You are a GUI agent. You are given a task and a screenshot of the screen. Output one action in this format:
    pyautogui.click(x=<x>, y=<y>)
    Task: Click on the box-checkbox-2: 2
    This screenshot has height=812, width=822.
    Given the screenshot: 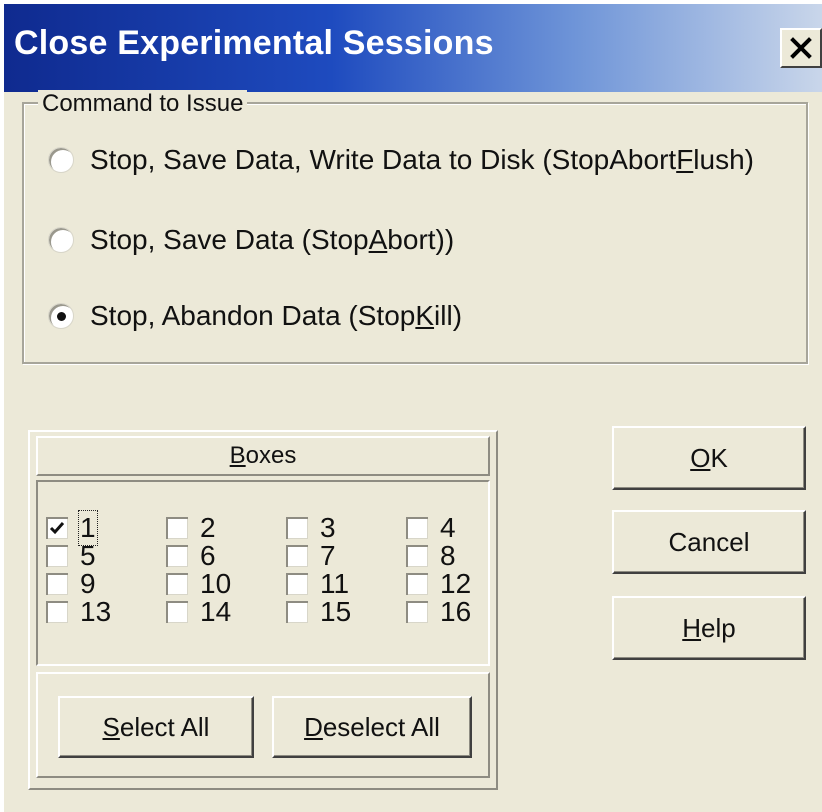 What is the action you would take?
    pyautogui.click(x=191, y=527)
    